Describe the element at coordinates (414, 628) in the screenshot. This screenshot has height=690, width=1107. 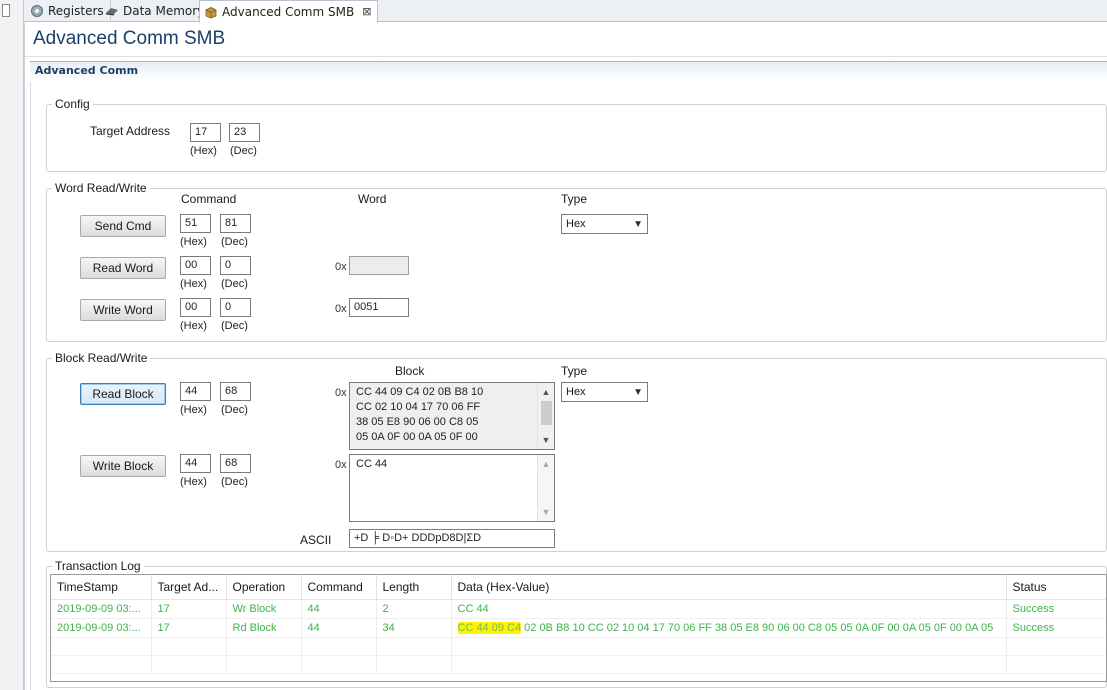
I see `cell-length: 34` at that location.